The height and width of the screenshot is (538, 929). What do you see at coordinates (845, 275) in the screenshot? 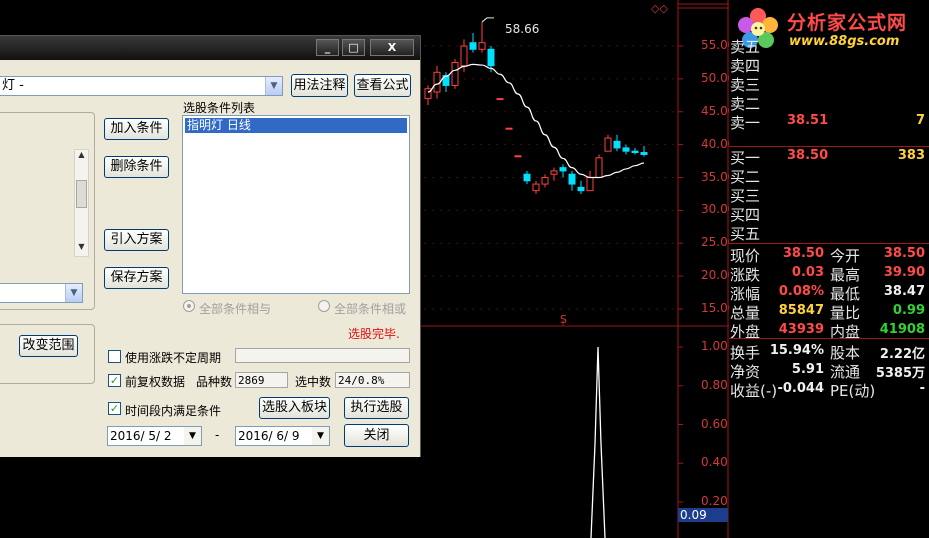
I see `stat-label: 最高` at bounding box center [845, 275].